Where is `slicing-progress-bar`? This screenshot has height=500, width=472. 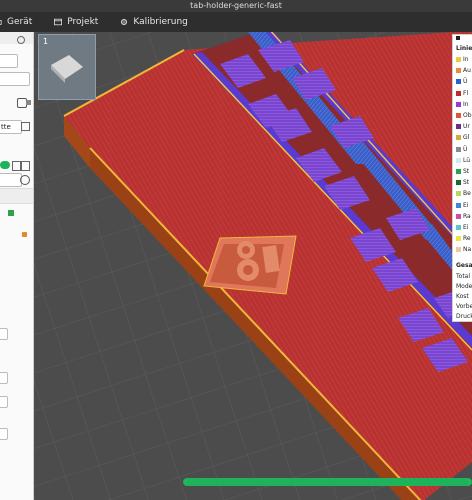 slicing-progress-bar is located at coordinates (327, 482).